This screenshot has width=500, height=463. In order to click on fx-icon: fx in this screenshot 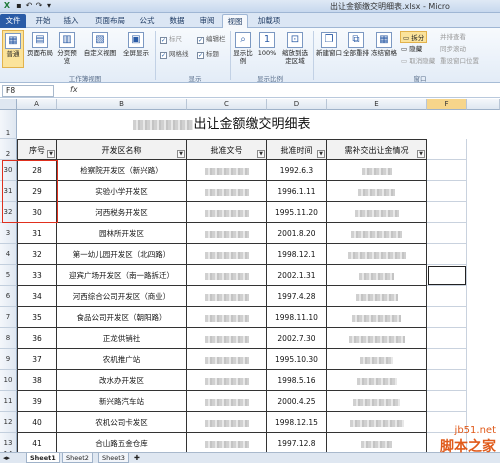, I will do `click(74, 89)`.